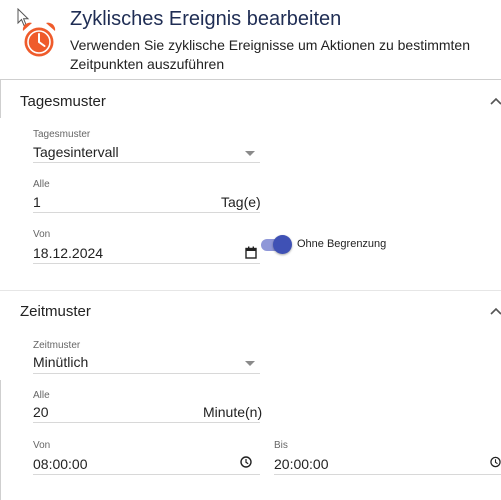 The width and height of the screenshot is (501, 500). What do you see at coordinates (251, 252) in the screenshot?
I see `calendar-icon` at bounding box center [251, 252].